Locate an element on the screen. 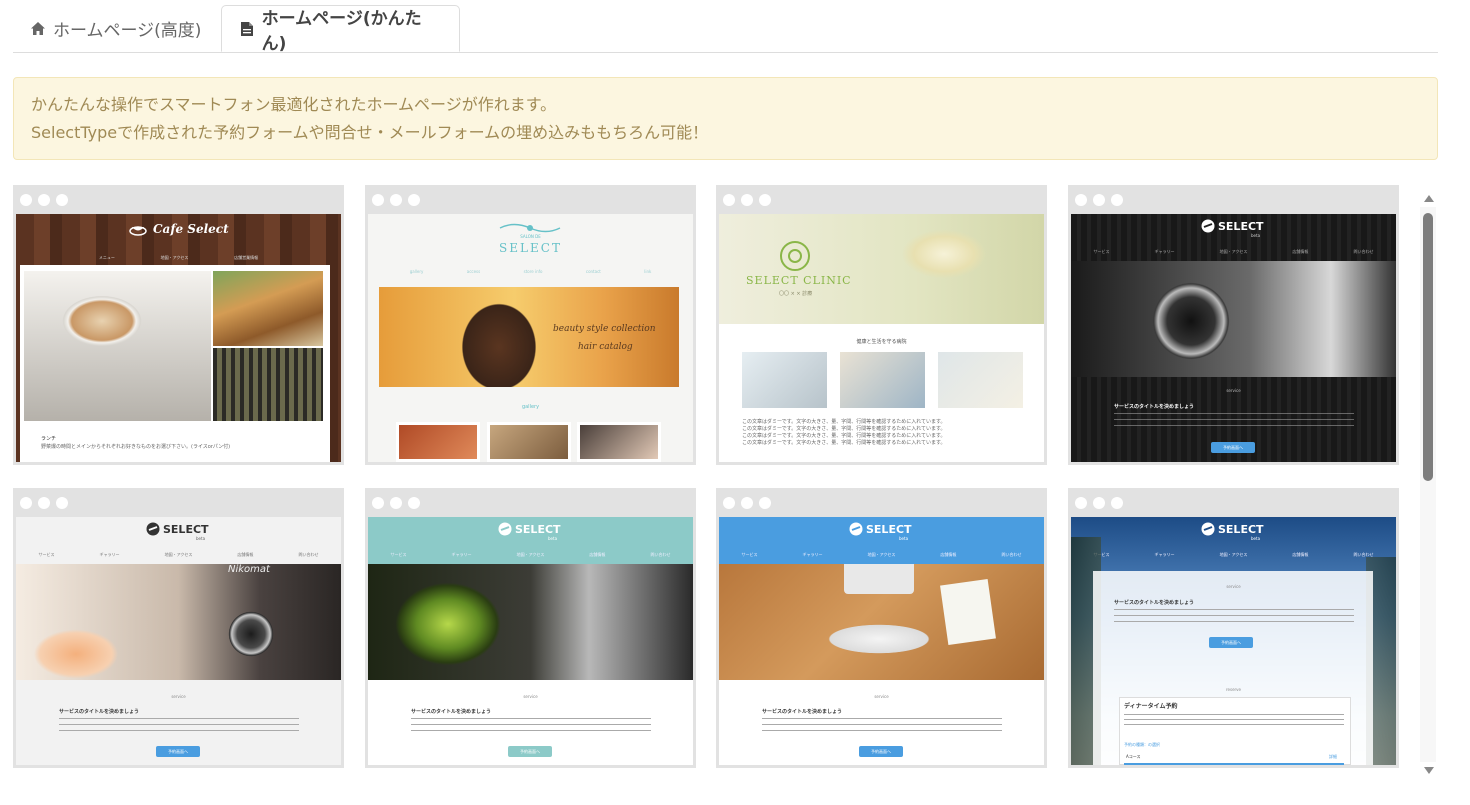 The width and height of the screenshot is (1470, 805). tab-homepage-advanced: ホームページ(高度) is located at coordinates (116, 28).